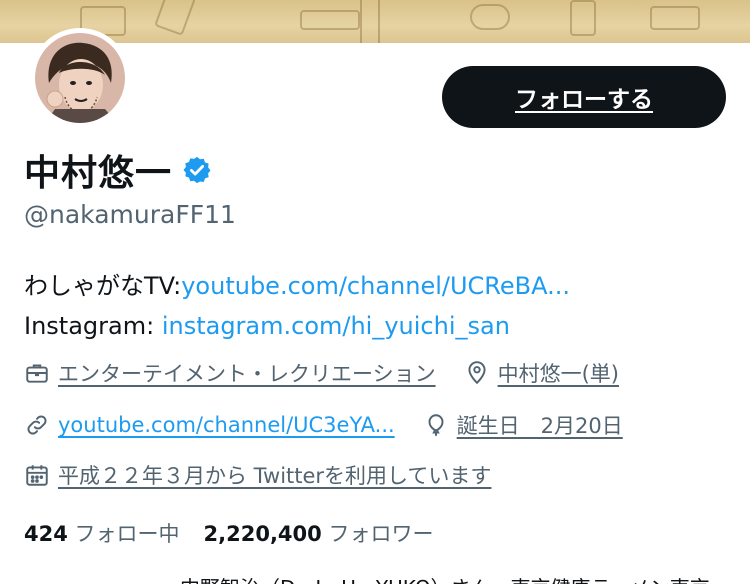  What do you see at coordinates (98, 173) in the screenshot?
I see `display-name: 中村悠一` at bounding box center [98, 173].